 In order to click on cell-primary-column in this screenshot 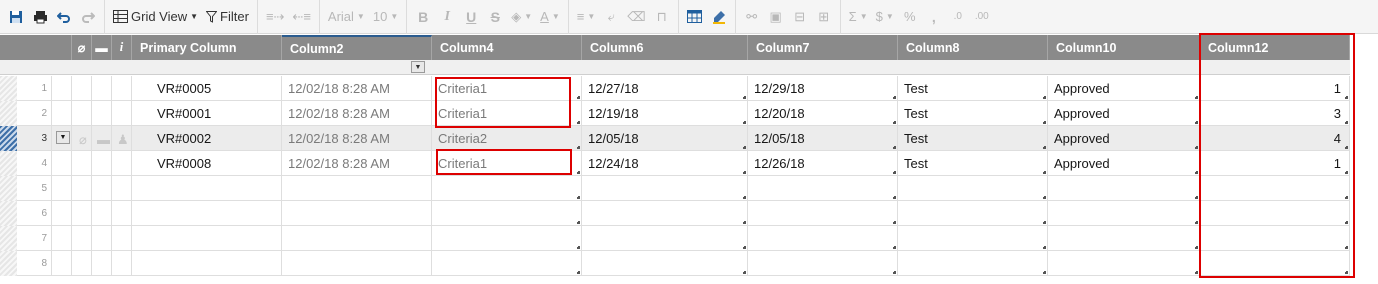, I will do `click(207, 238)`.